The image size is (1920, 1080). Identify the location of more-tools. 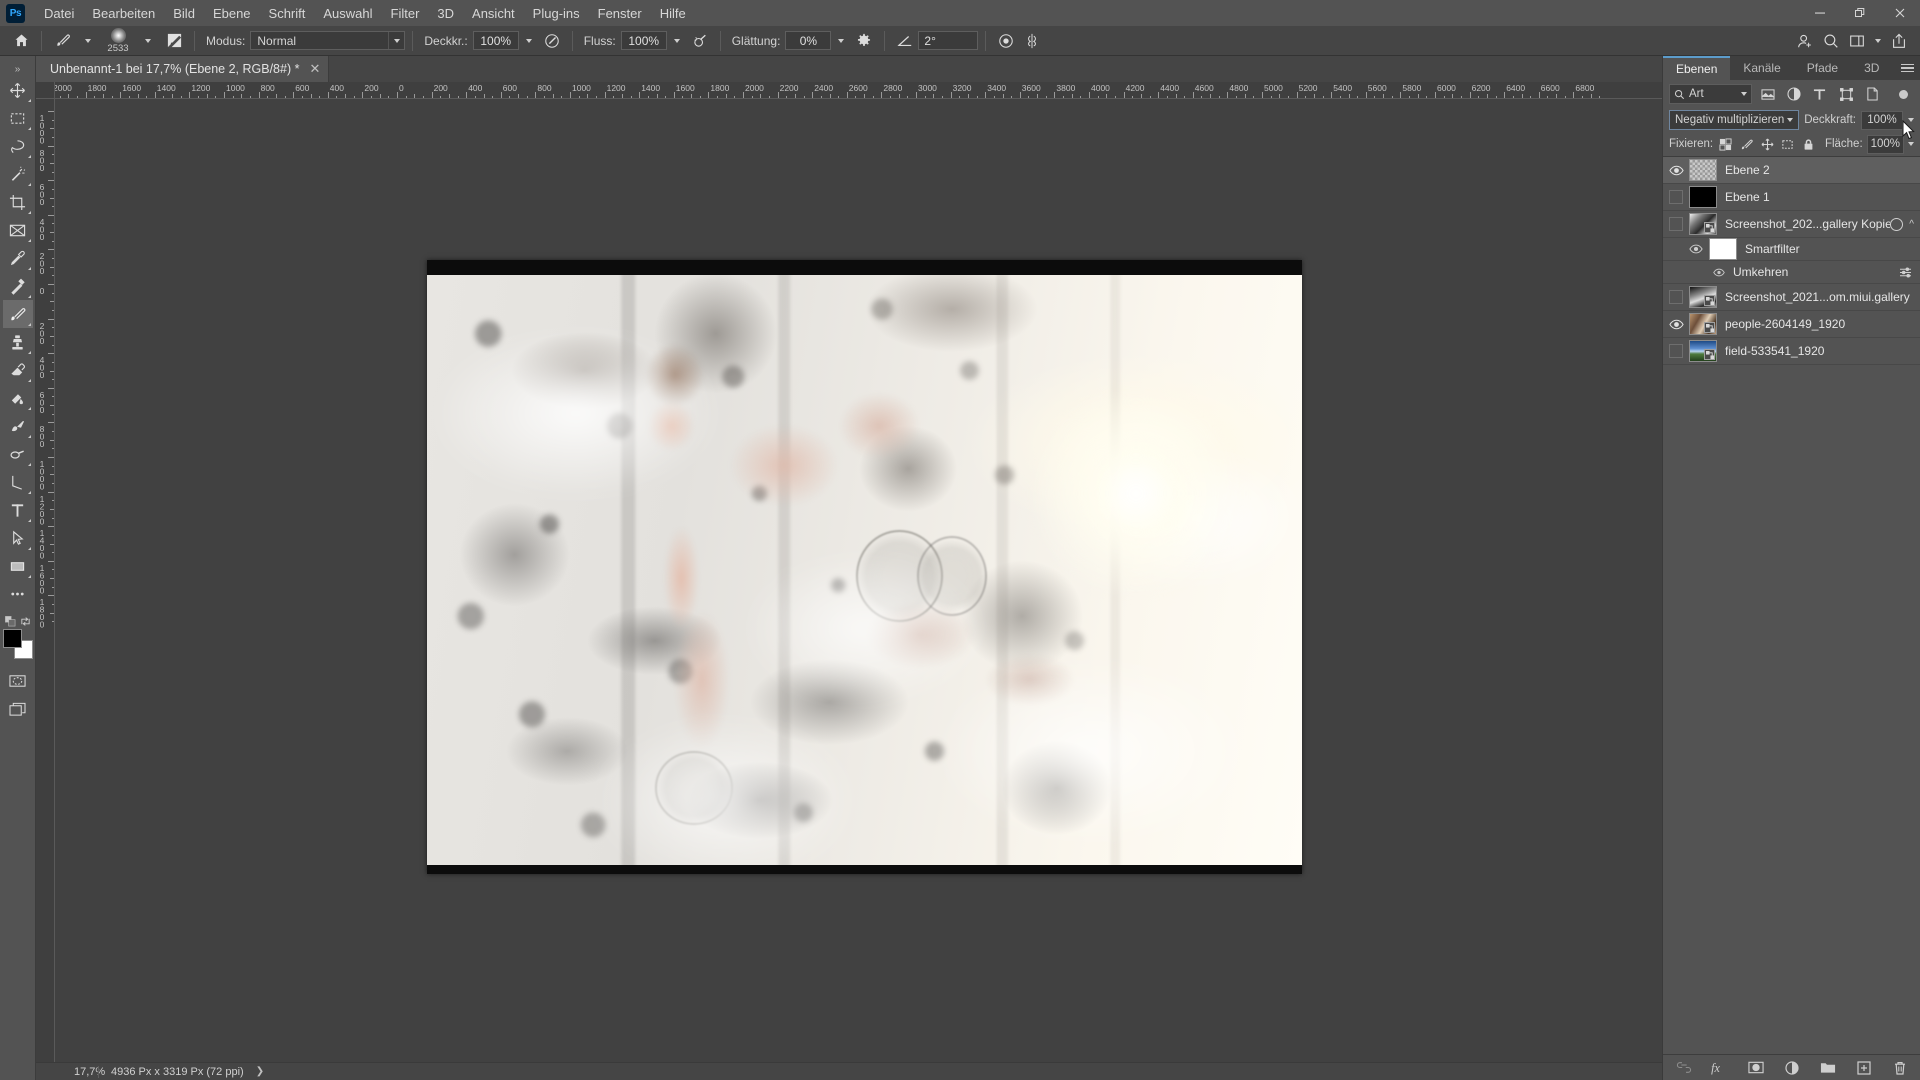
(18, 594).